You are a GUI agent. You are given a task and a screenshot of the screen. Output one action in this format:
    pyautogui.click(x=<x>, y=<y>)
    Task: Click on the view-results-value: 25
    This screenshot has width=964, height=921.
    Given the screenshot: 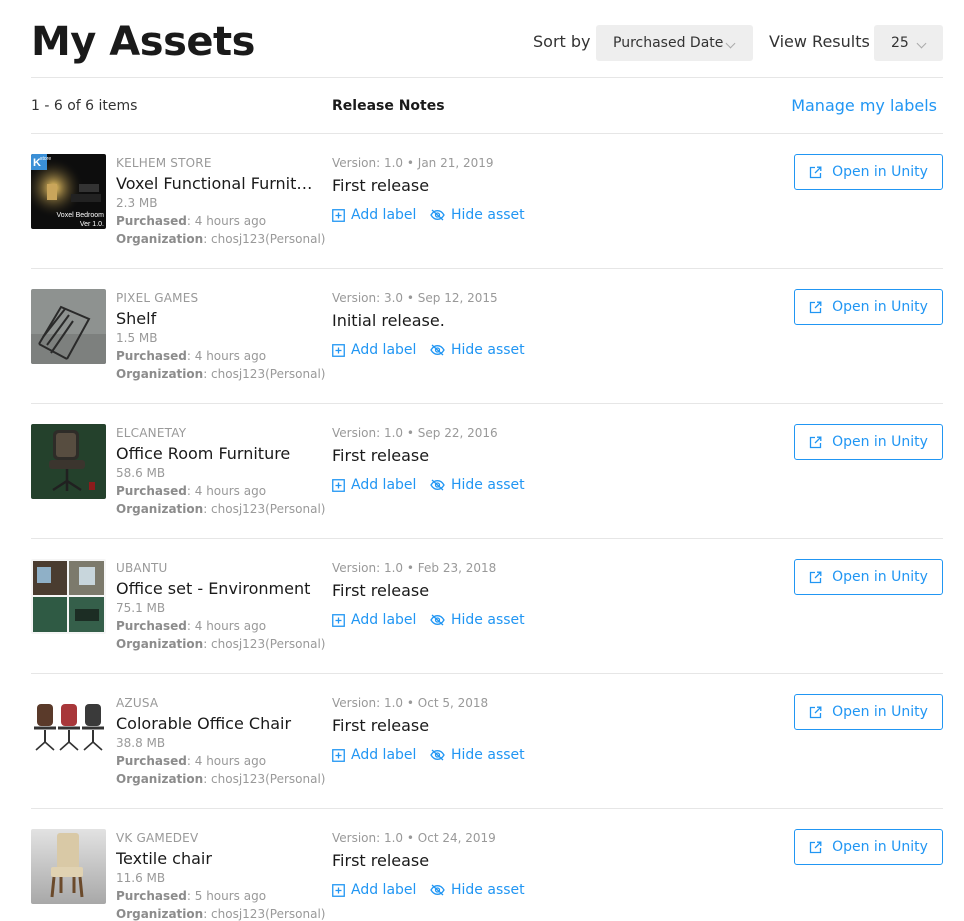 What is the action you would take?
    pyautogui.click(x=900, y=43)
    